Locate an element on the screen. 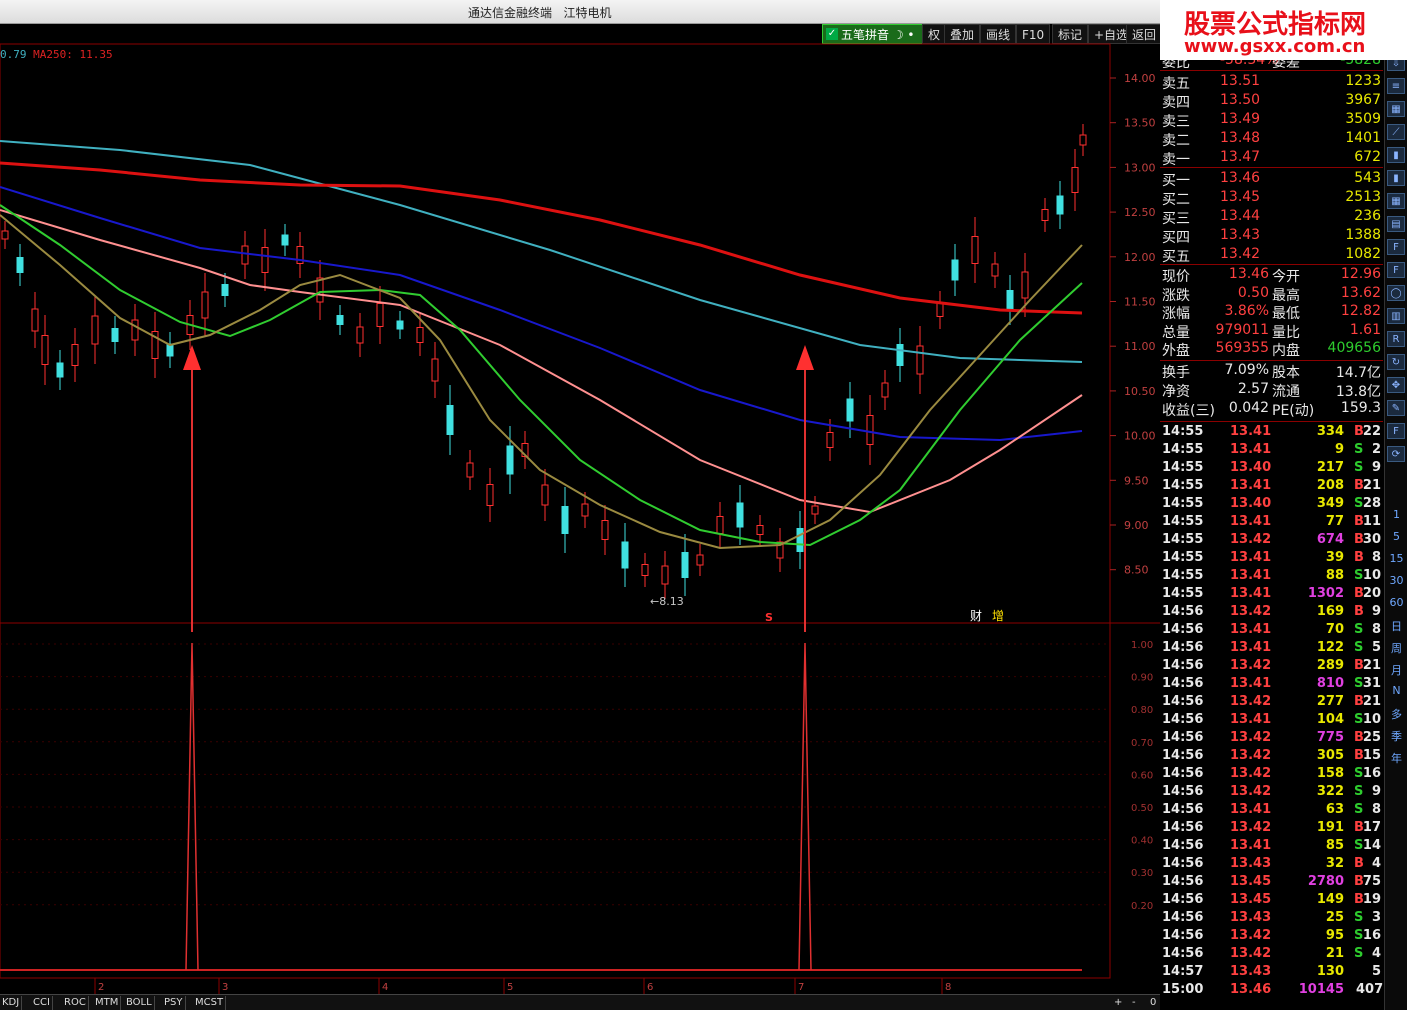  candle-icon: ▮ is located at coordinates (1396, 155).